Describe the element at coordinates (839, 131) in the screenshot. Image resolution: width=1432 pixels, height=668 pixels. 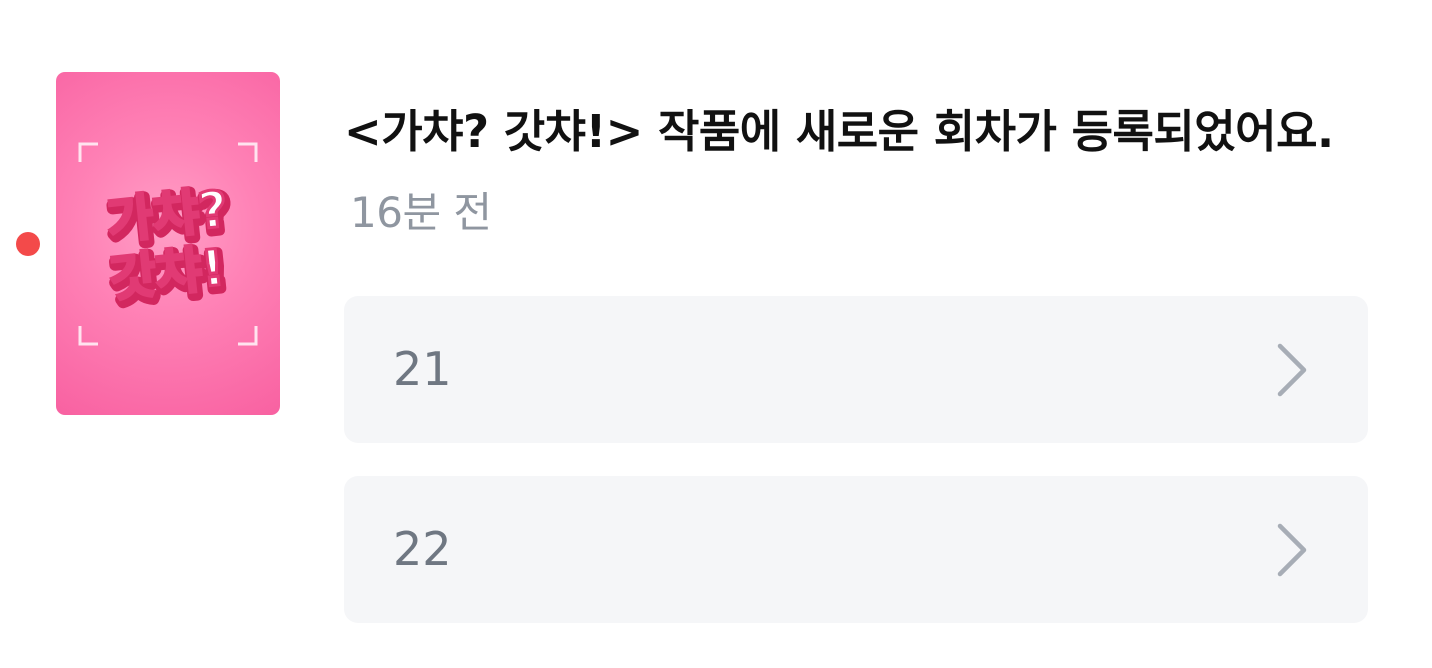
I see `notification-title: <가챠? 갓챠!> 작품에 새로운 회차가 등록되었어요.` at that location.